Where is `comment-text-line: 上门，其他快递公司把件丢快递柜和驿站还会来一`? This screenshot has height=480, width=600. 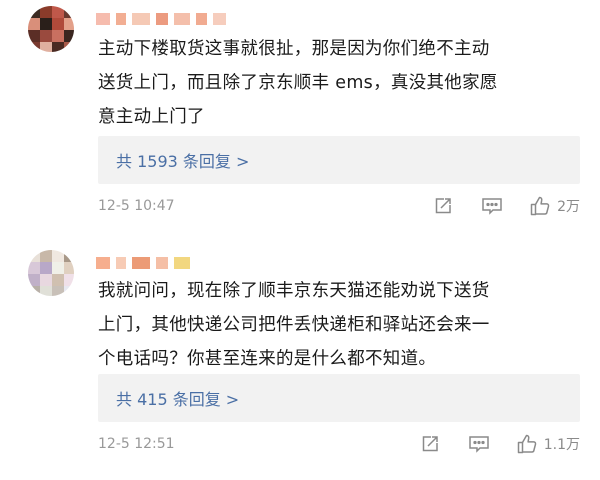 comment-text-line: 上门，其他快递公司把件丢快递柜和驿站还会来一 is located at coordinates (294, 325).